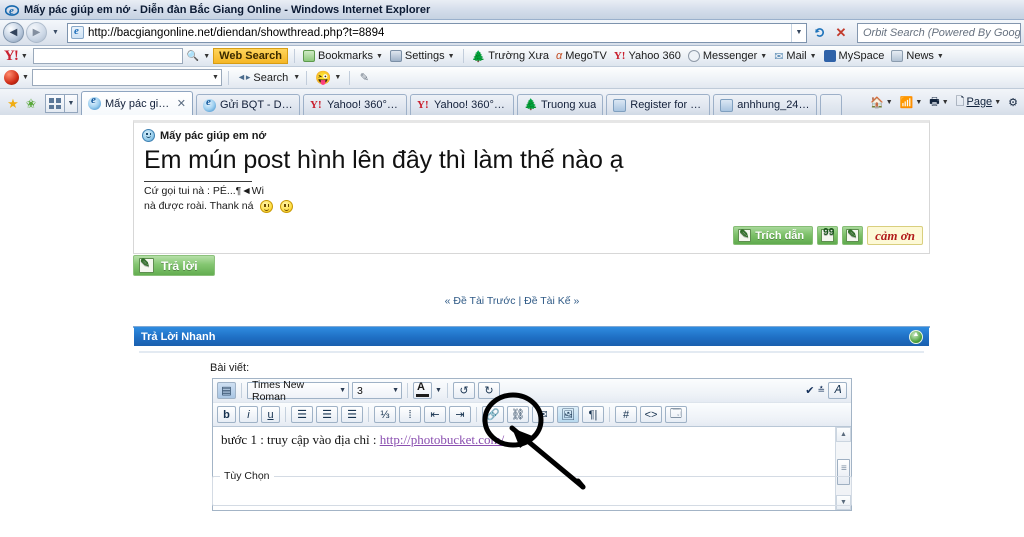  I want to click on url-dropdown-icon: ▼, so click(798, 32).